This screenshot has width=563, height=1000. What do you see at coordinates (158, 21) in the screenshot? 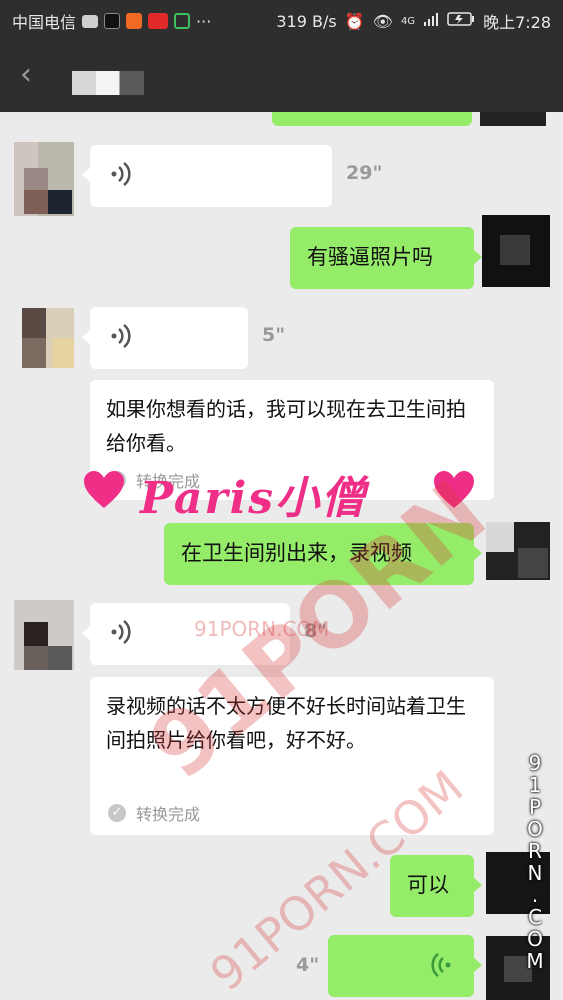
I see `news-app-icon` at bounding box center [158, 21].